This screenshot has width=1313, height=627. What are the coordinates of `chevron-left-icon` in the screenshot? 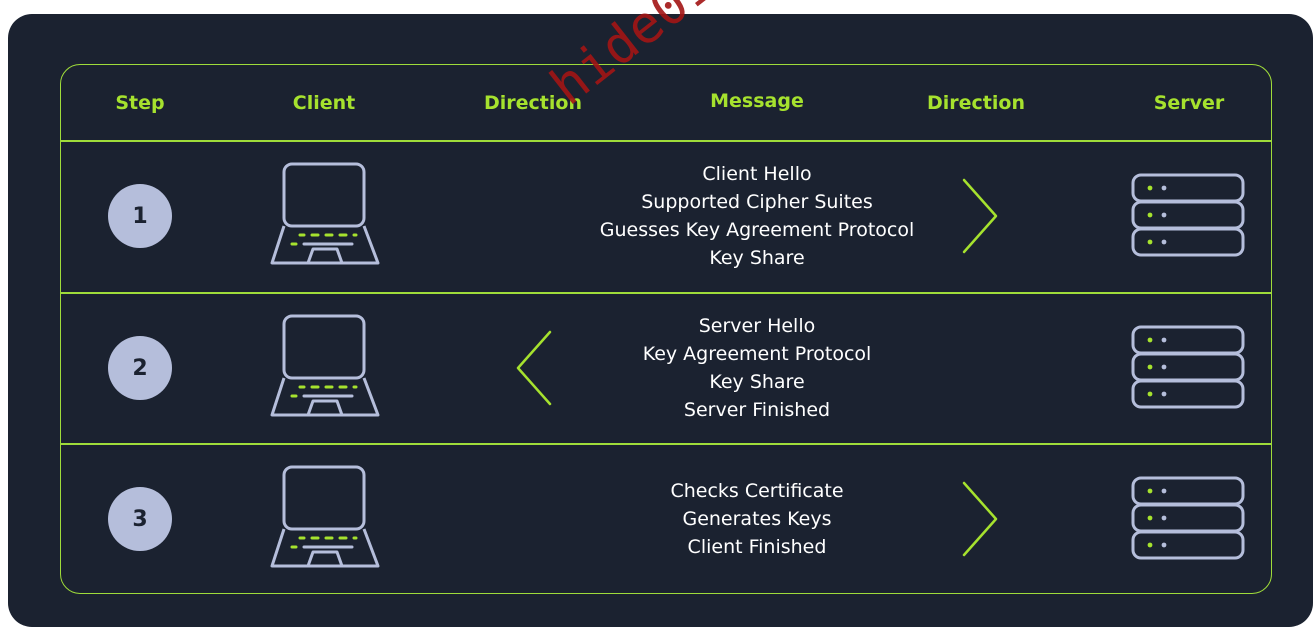 It's located at (534, 370).